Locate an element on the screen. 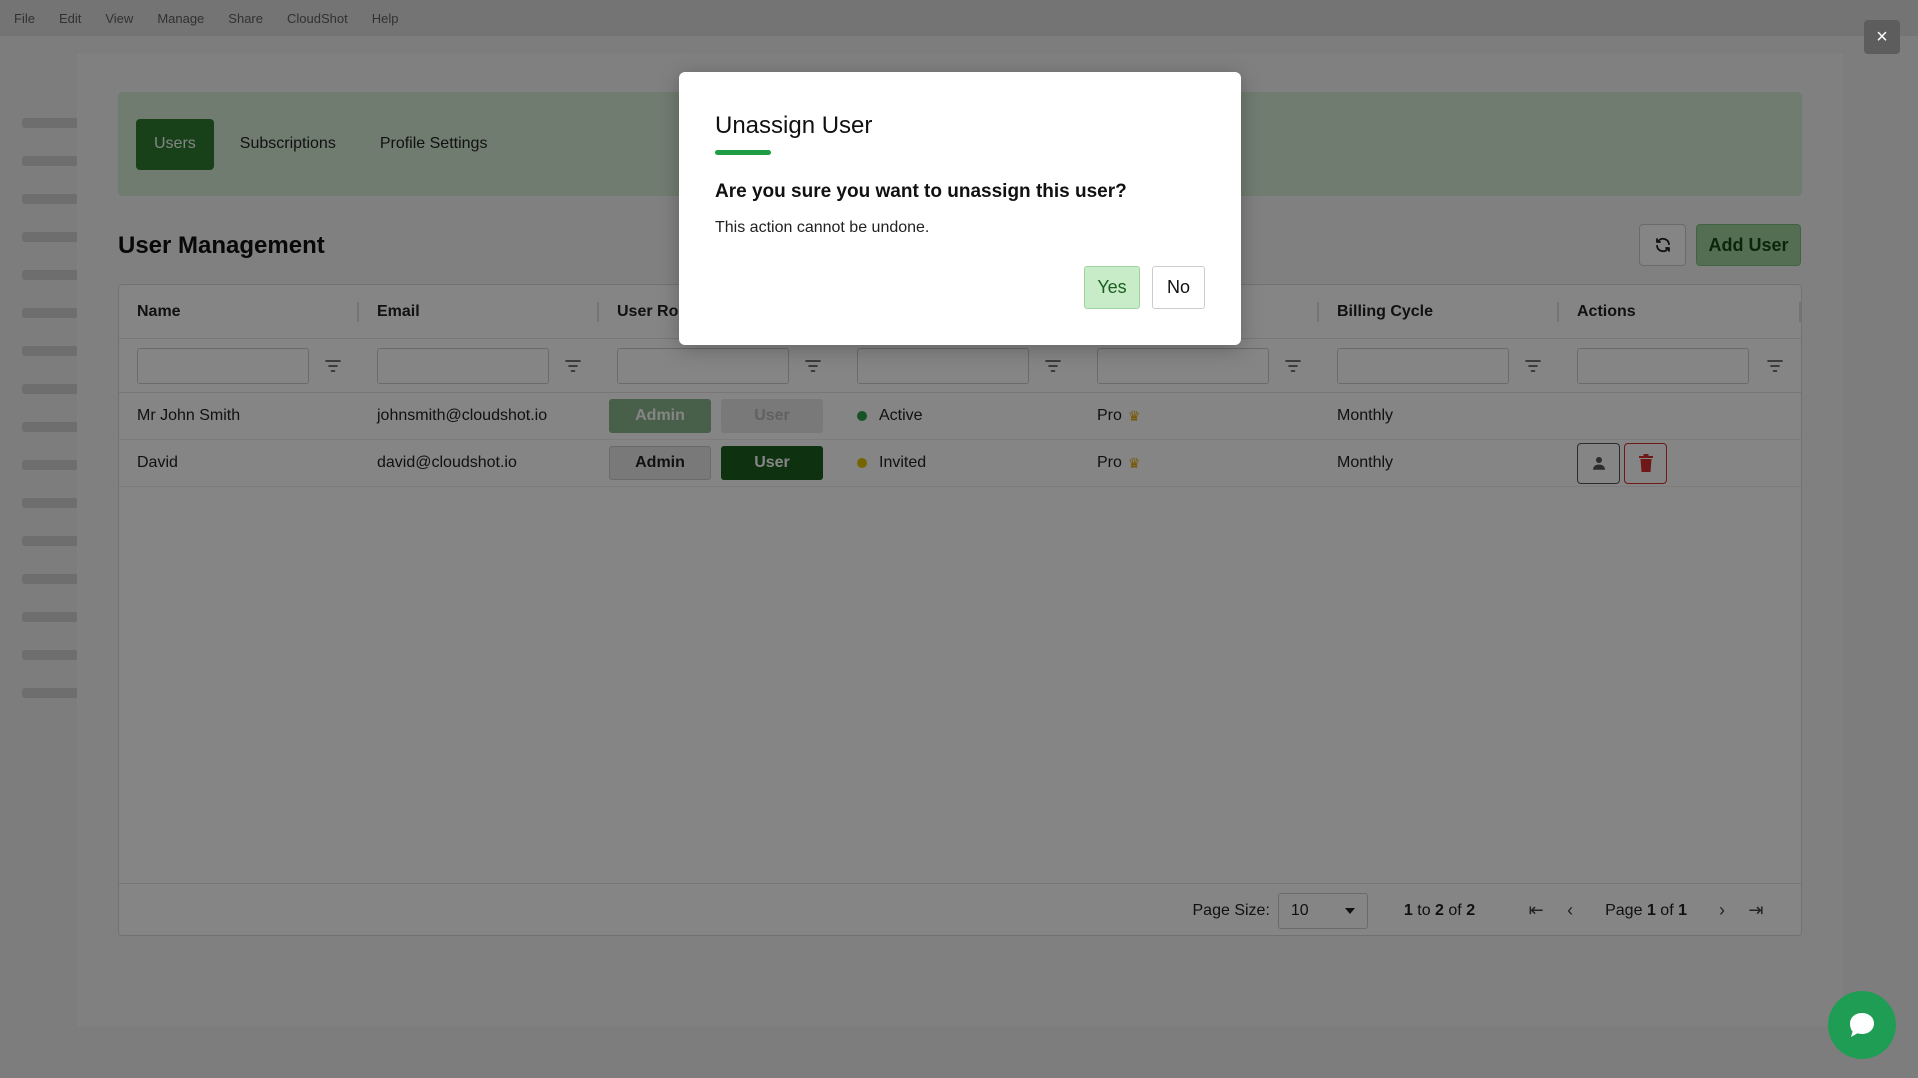 This screenshot has height=1078, width=1918. dialog-title: Unassign User is located at coordinates (794, 125).